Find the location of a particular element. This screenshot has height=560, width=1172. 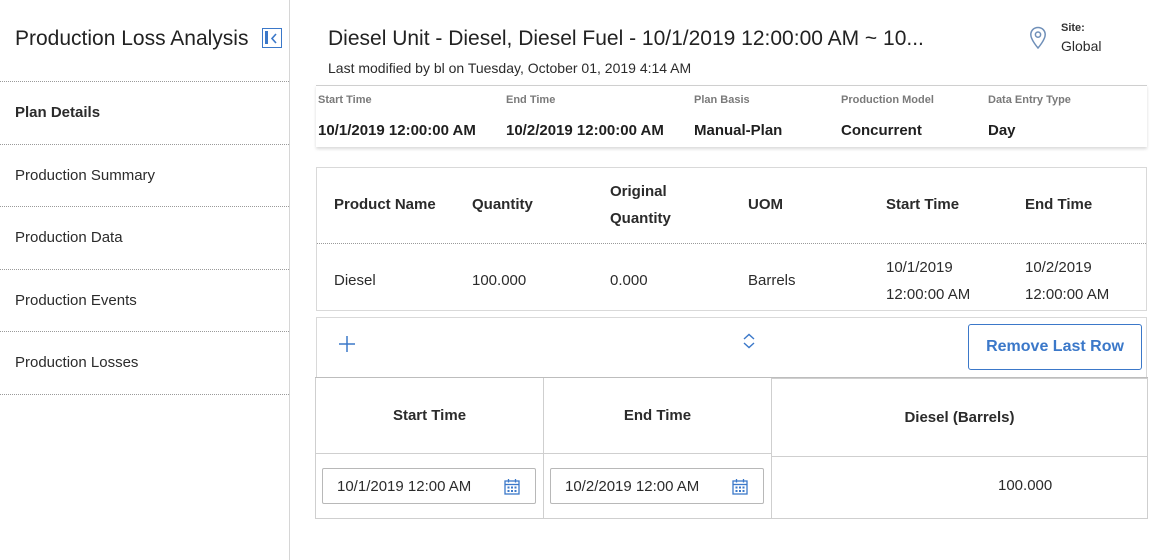

site-label: Site: is located at coordinates (1073, 28).